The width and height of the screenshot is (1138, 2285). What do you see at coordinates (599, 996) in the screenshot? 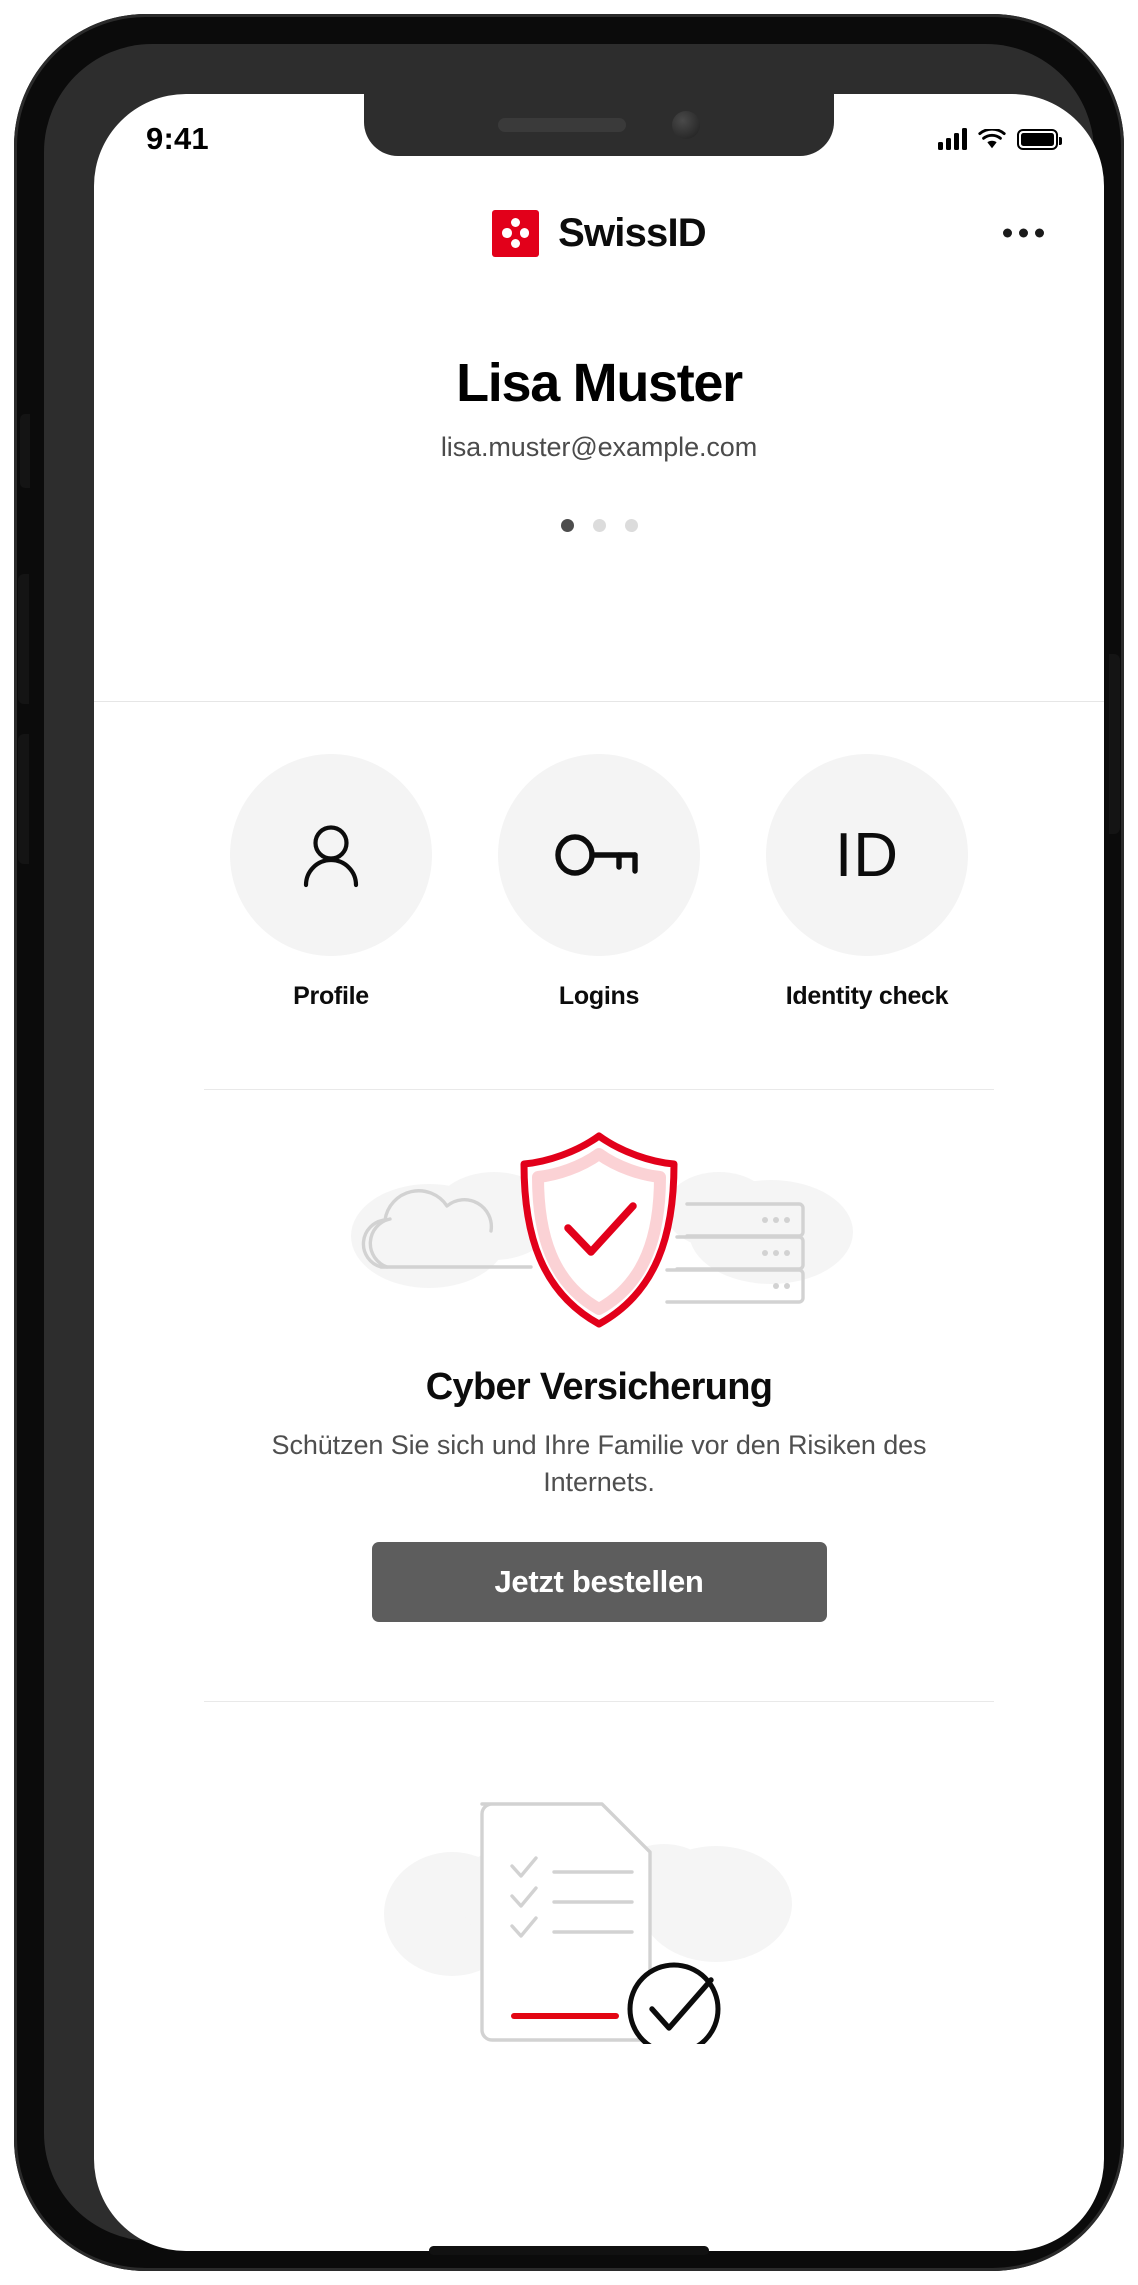
I see `quick-action-label: Logins` at bounding box center [599, 996].